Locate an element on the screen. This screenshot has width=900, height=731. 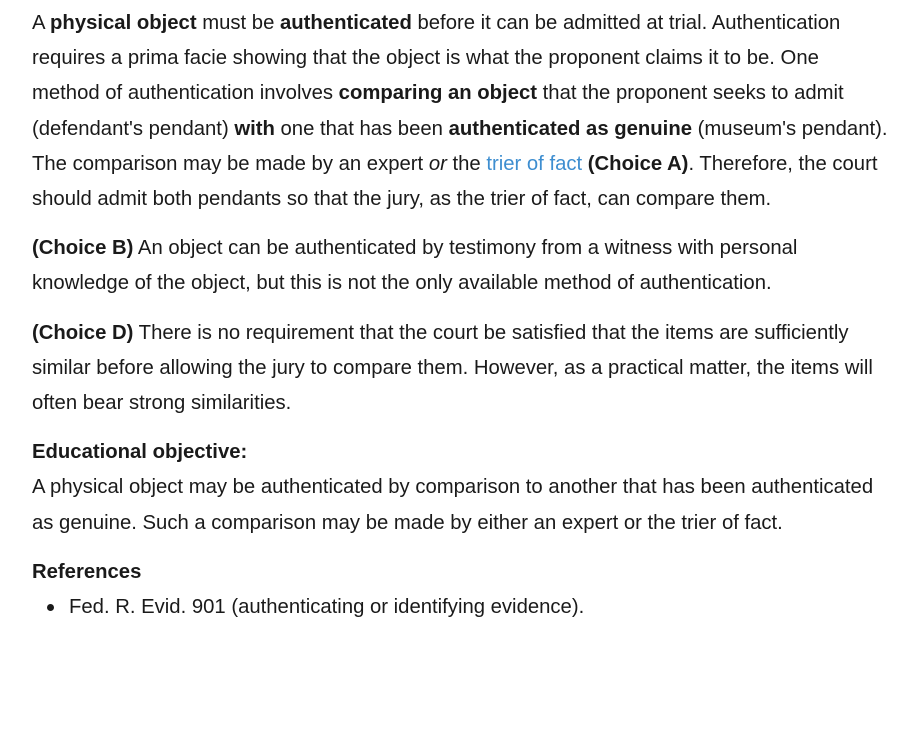
choice-b-label: (Choice B) is located at coordinates (83, 248).